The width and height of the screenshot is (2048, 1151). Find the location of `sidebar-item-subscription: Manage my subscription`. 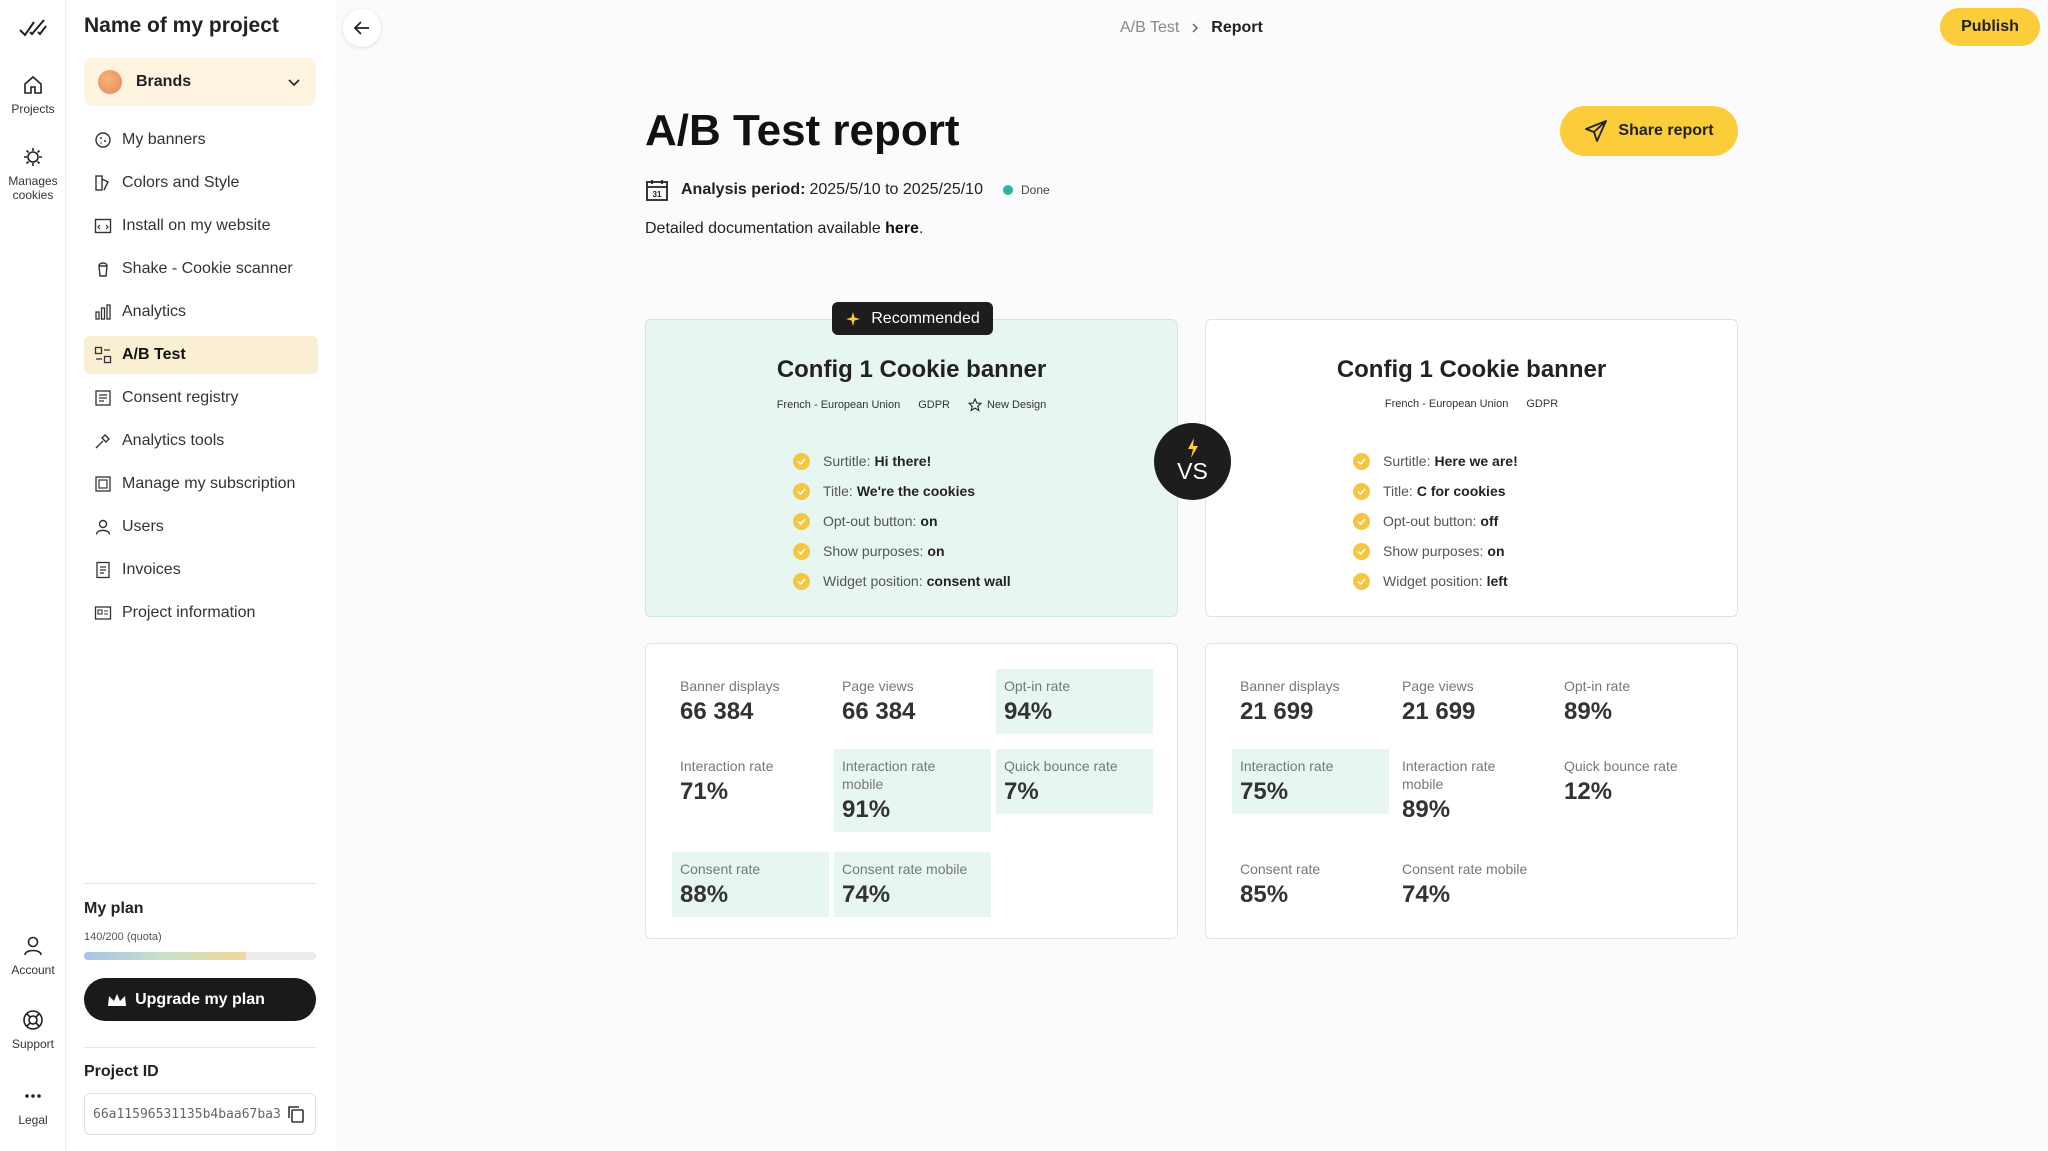

sidebar-item-subscription: Manage my subscription is located at coordinates (201, 484).